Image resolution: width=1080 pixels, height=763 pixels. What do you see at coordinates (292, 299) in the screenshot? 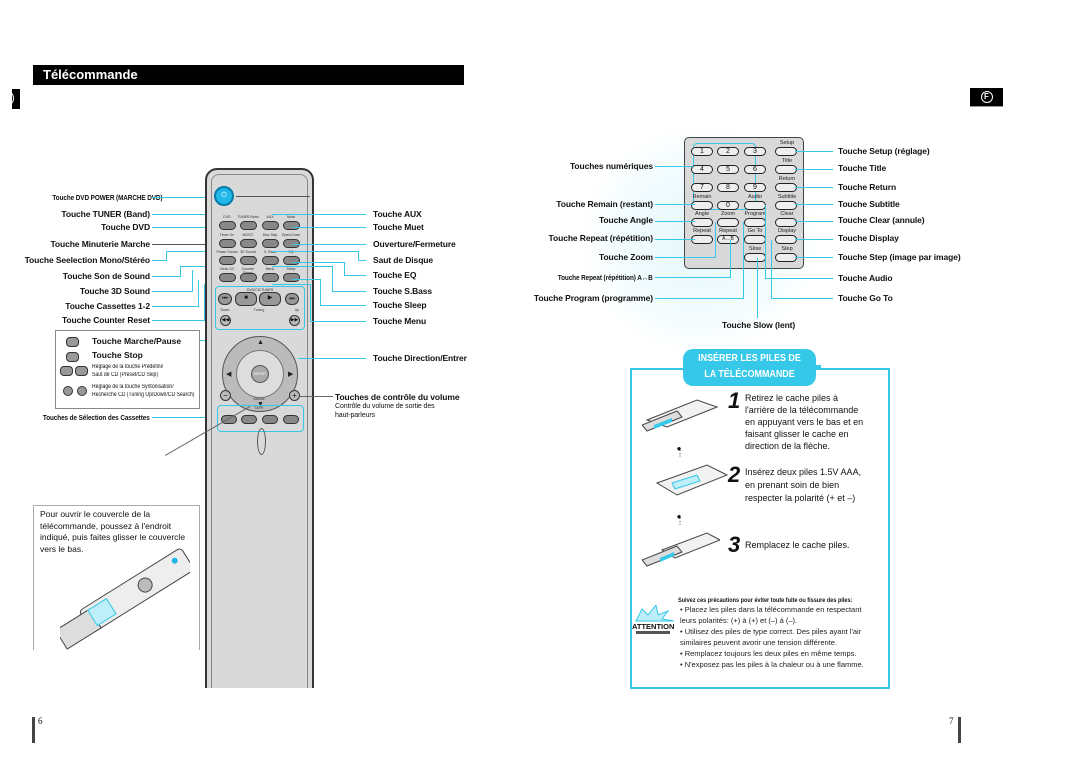
I see `next-button: ⏭` at bounding box center [292, 299].